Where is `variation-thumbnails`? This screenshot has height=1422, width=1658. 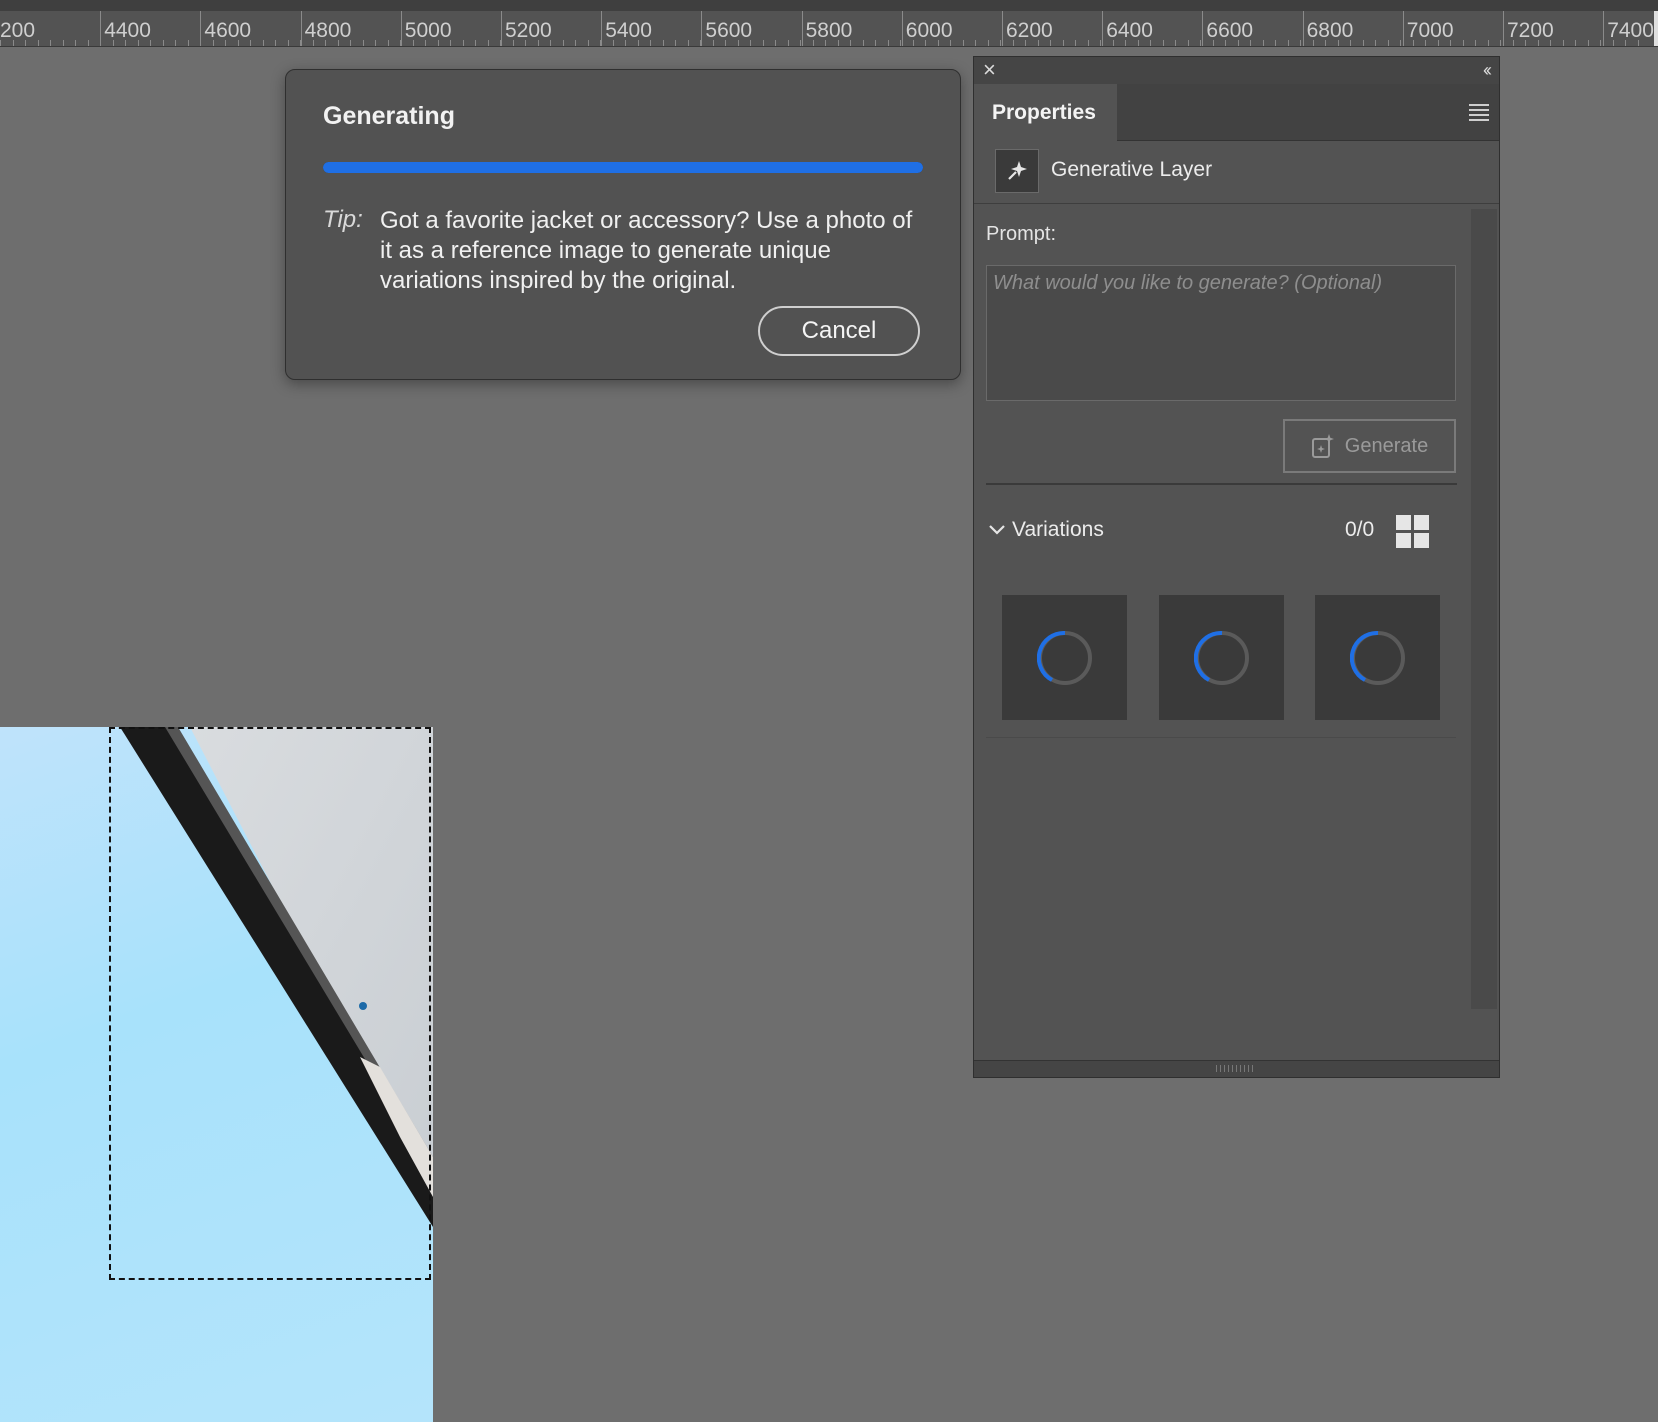
variation-thumbnails is located at coordinates (1222, 658).